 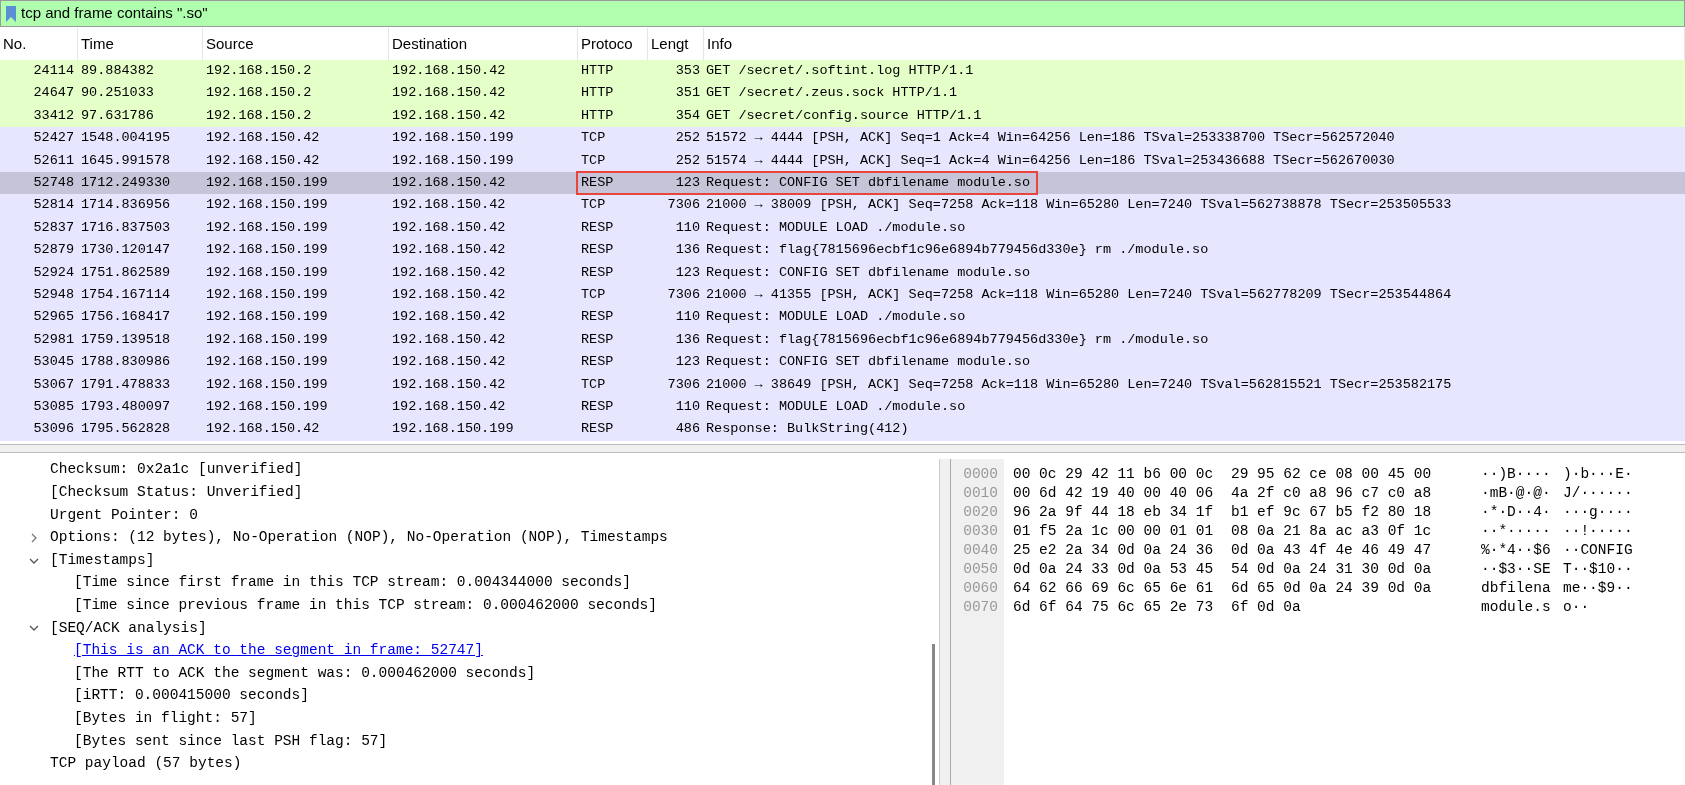 I want to click on hex-bytes: 54 0d 0a 24 31 30 0d 0a, so click(x=1332, y=569).